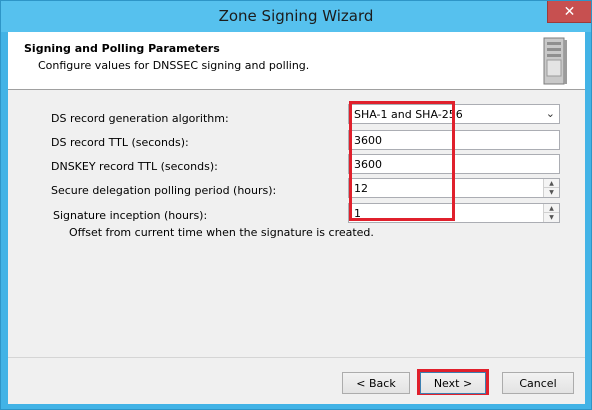  Describe the element at coordinates (538, 383) in the screenshot. I see `cancel-button: Cancel` at that location.